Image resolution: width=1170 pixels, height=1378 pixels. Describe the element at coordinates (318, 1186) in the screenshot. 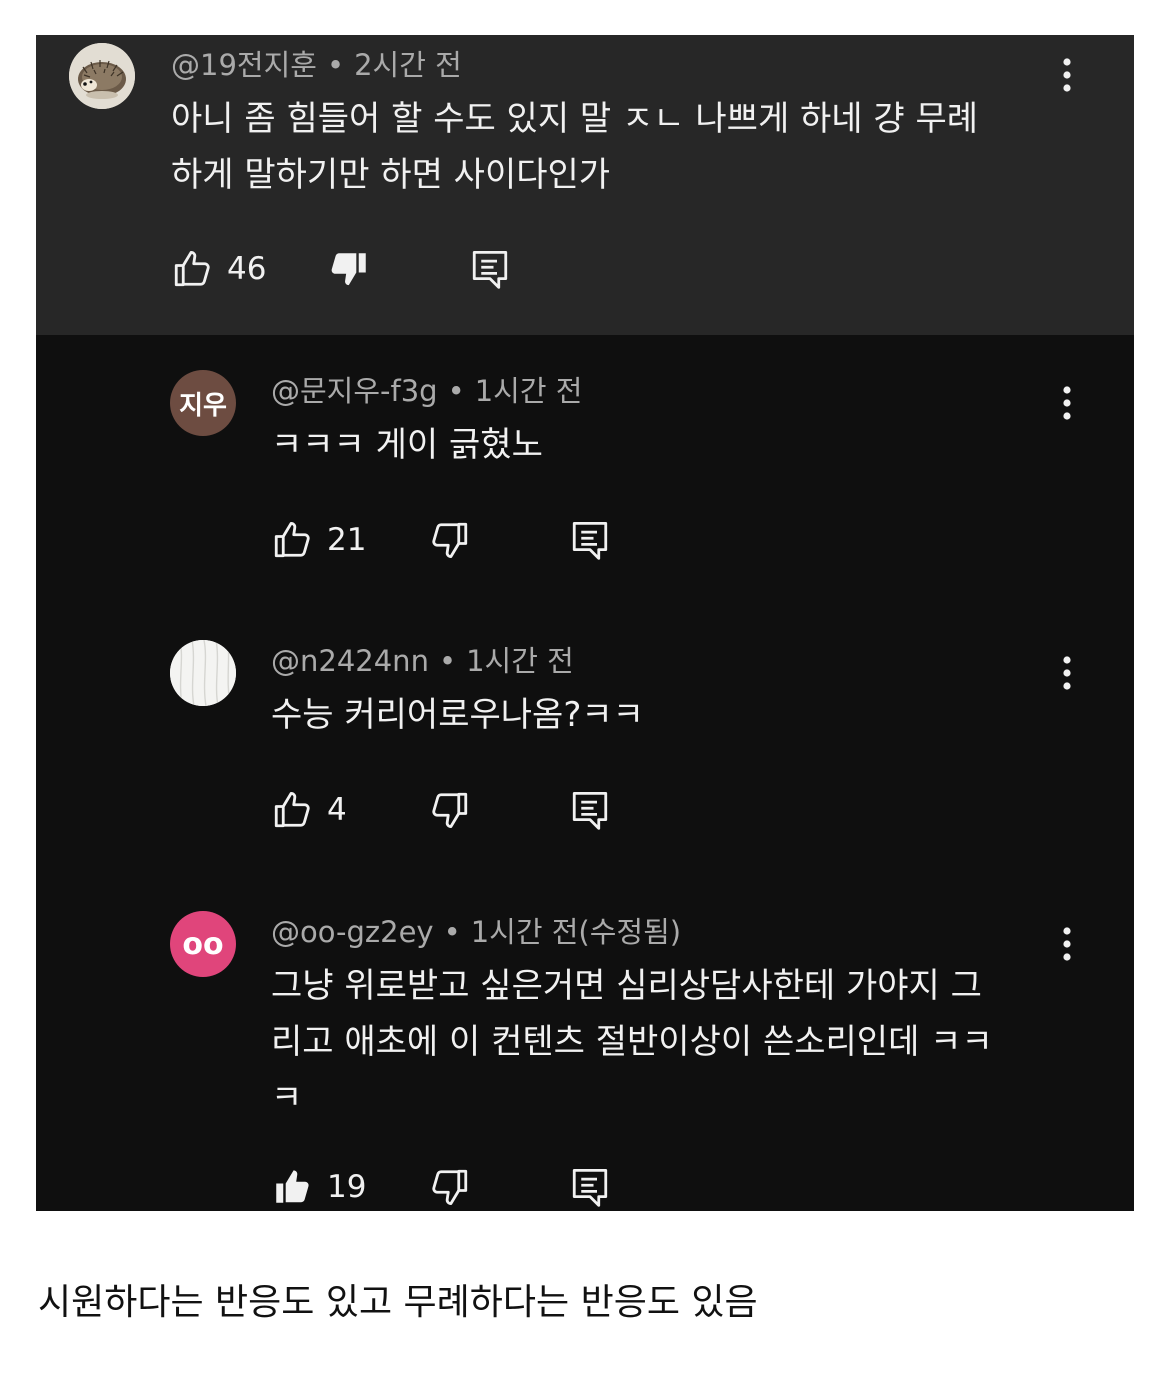

I see `like-button: 19` at that location.